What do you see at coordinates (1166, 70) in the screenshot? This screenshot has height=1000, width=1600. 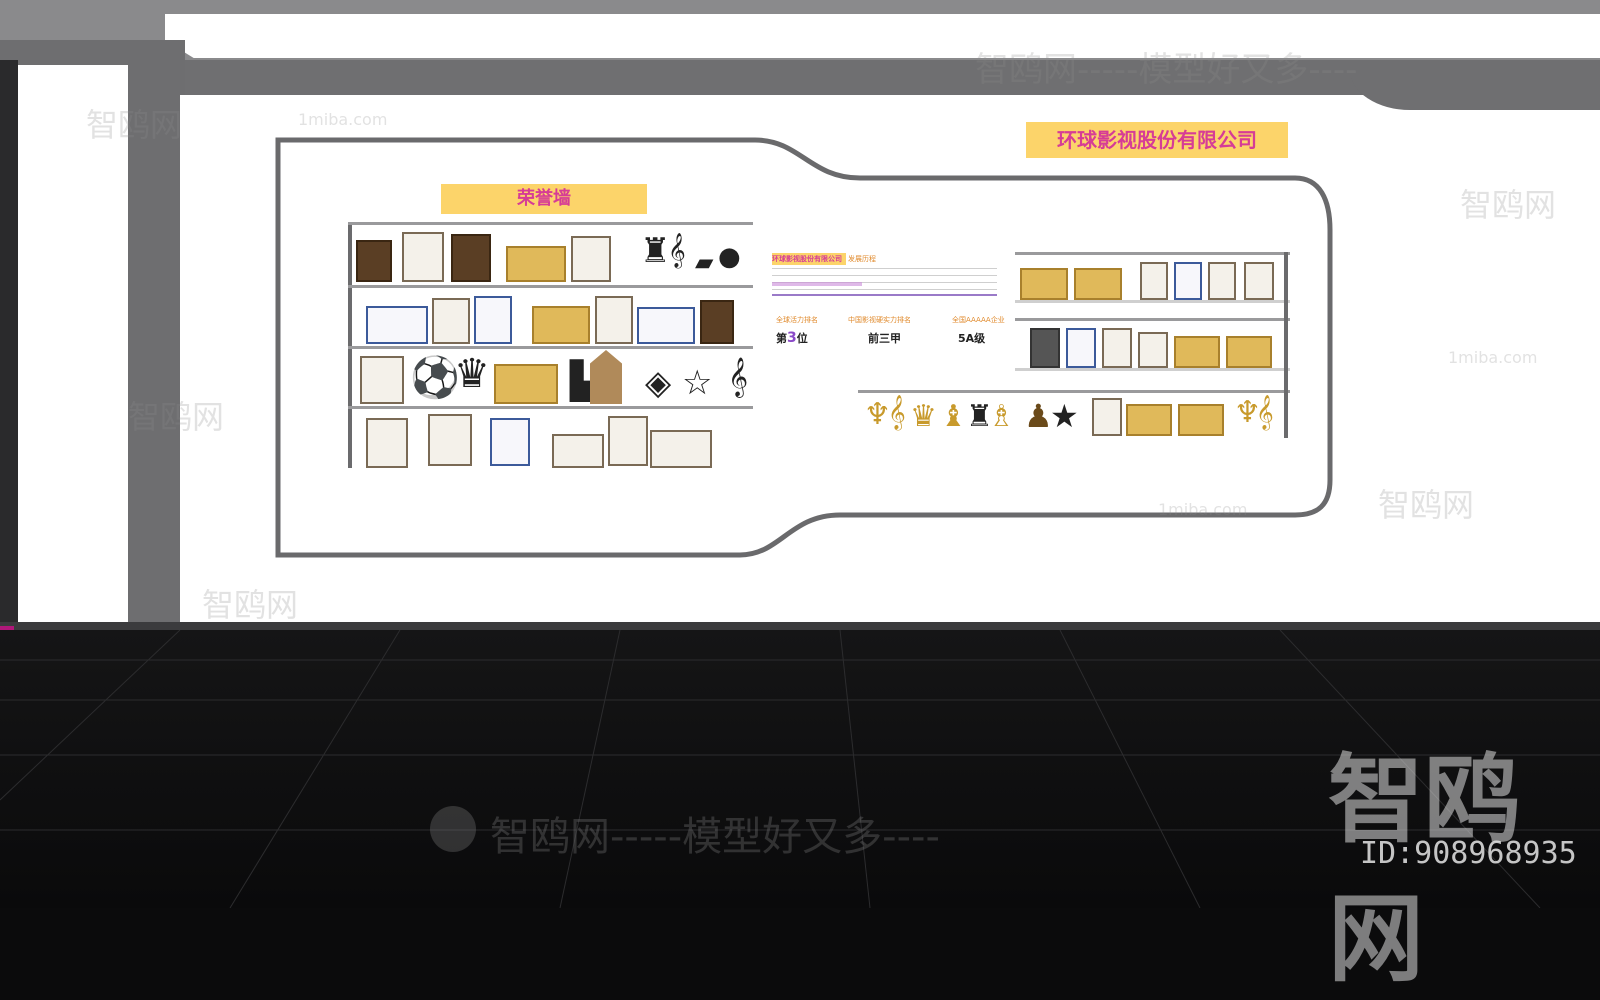 I see `watermark-slogan: 智鸥网-----模型好又多----` at bounding box center [1166, 70].